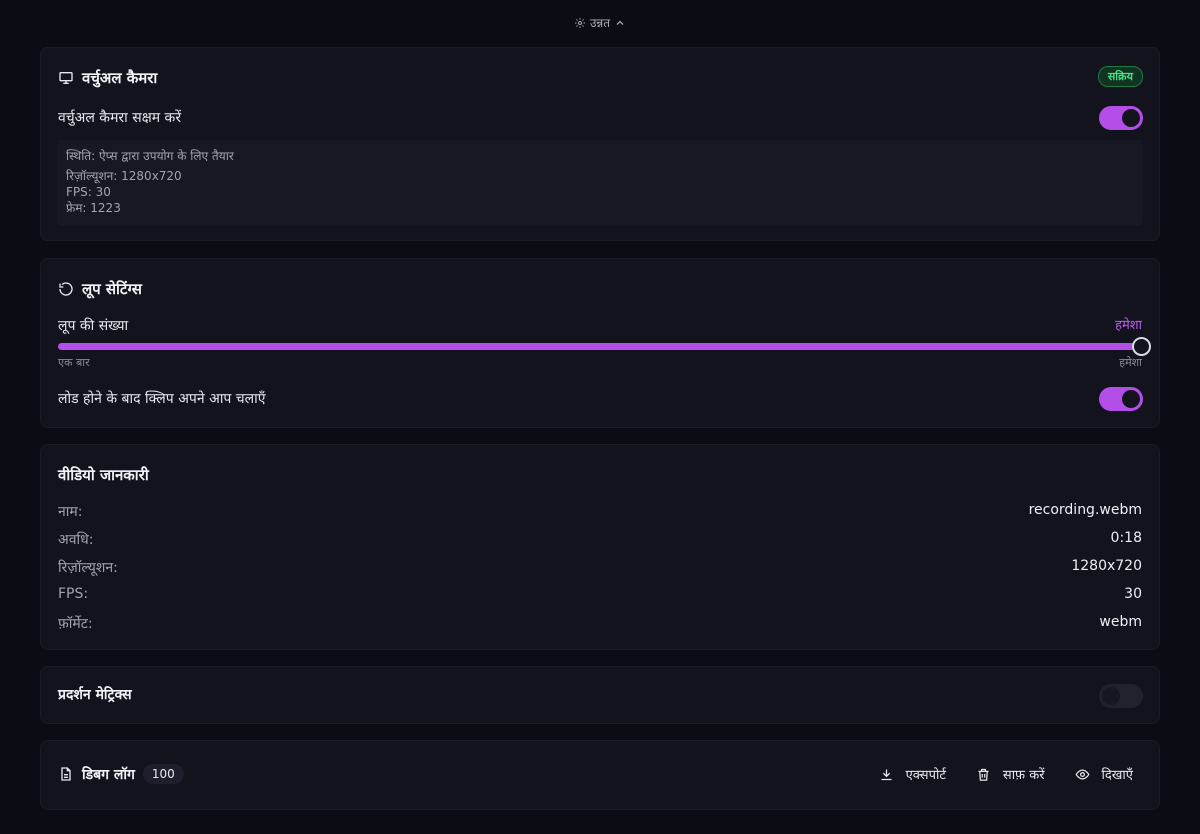 This screenshot has height=834, width=1200. I want to click on enable-camera-toggle, so click(1121, 118).